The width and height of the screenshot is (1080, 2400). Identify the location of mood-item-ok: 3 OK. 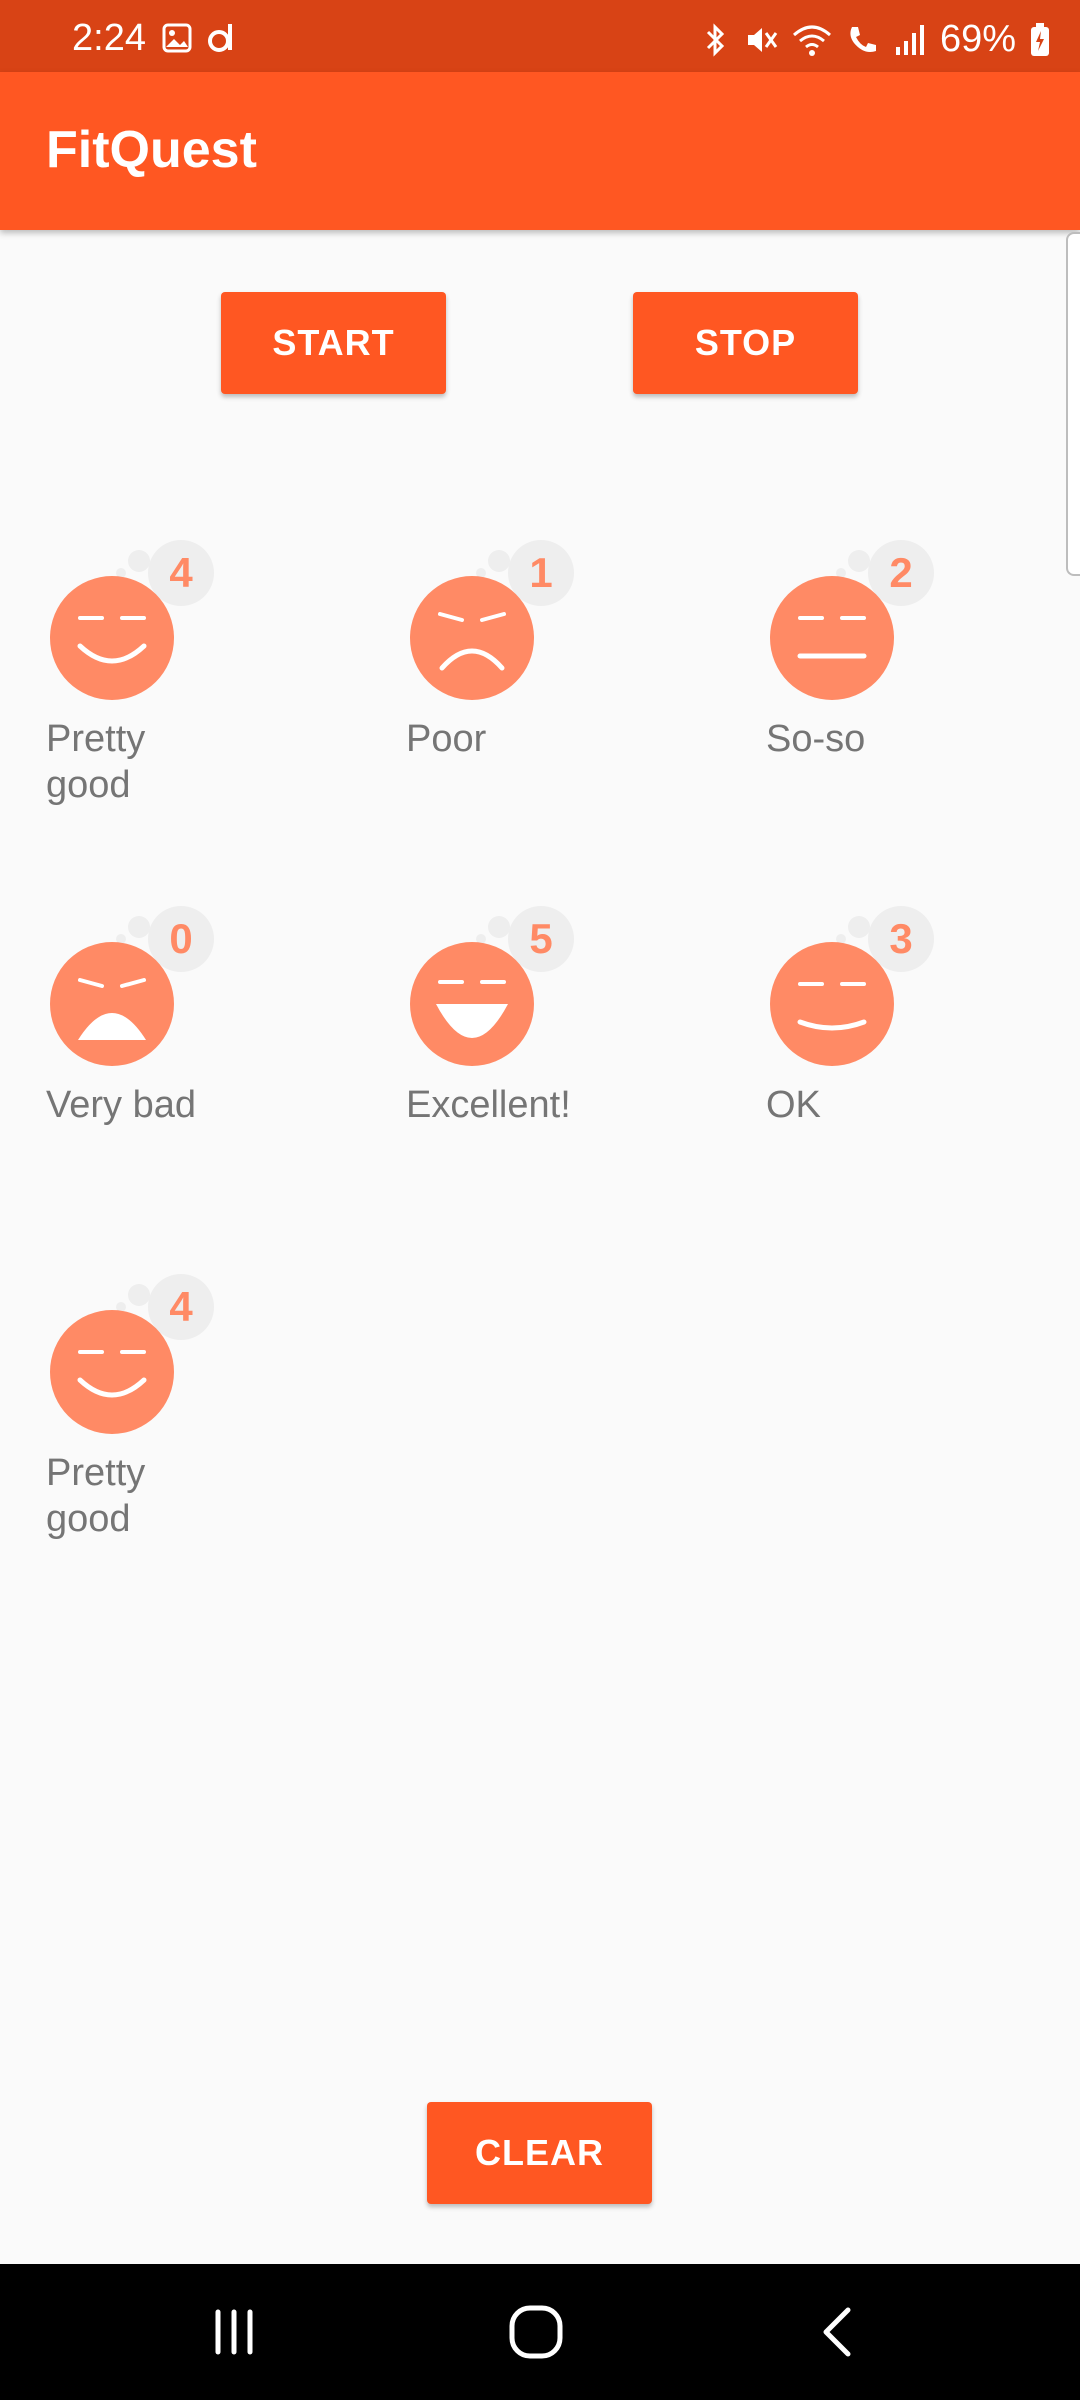
(916, 1017).